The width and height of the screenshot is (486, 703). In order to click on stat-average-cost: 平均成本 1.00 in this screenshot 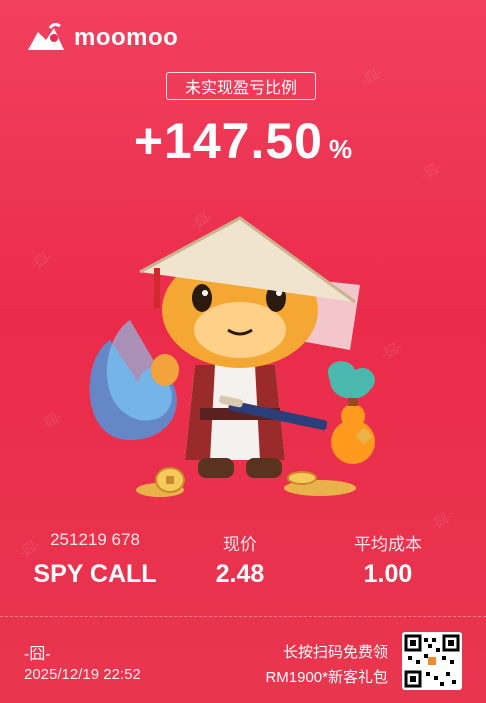, I will do `click(388, 559)`.